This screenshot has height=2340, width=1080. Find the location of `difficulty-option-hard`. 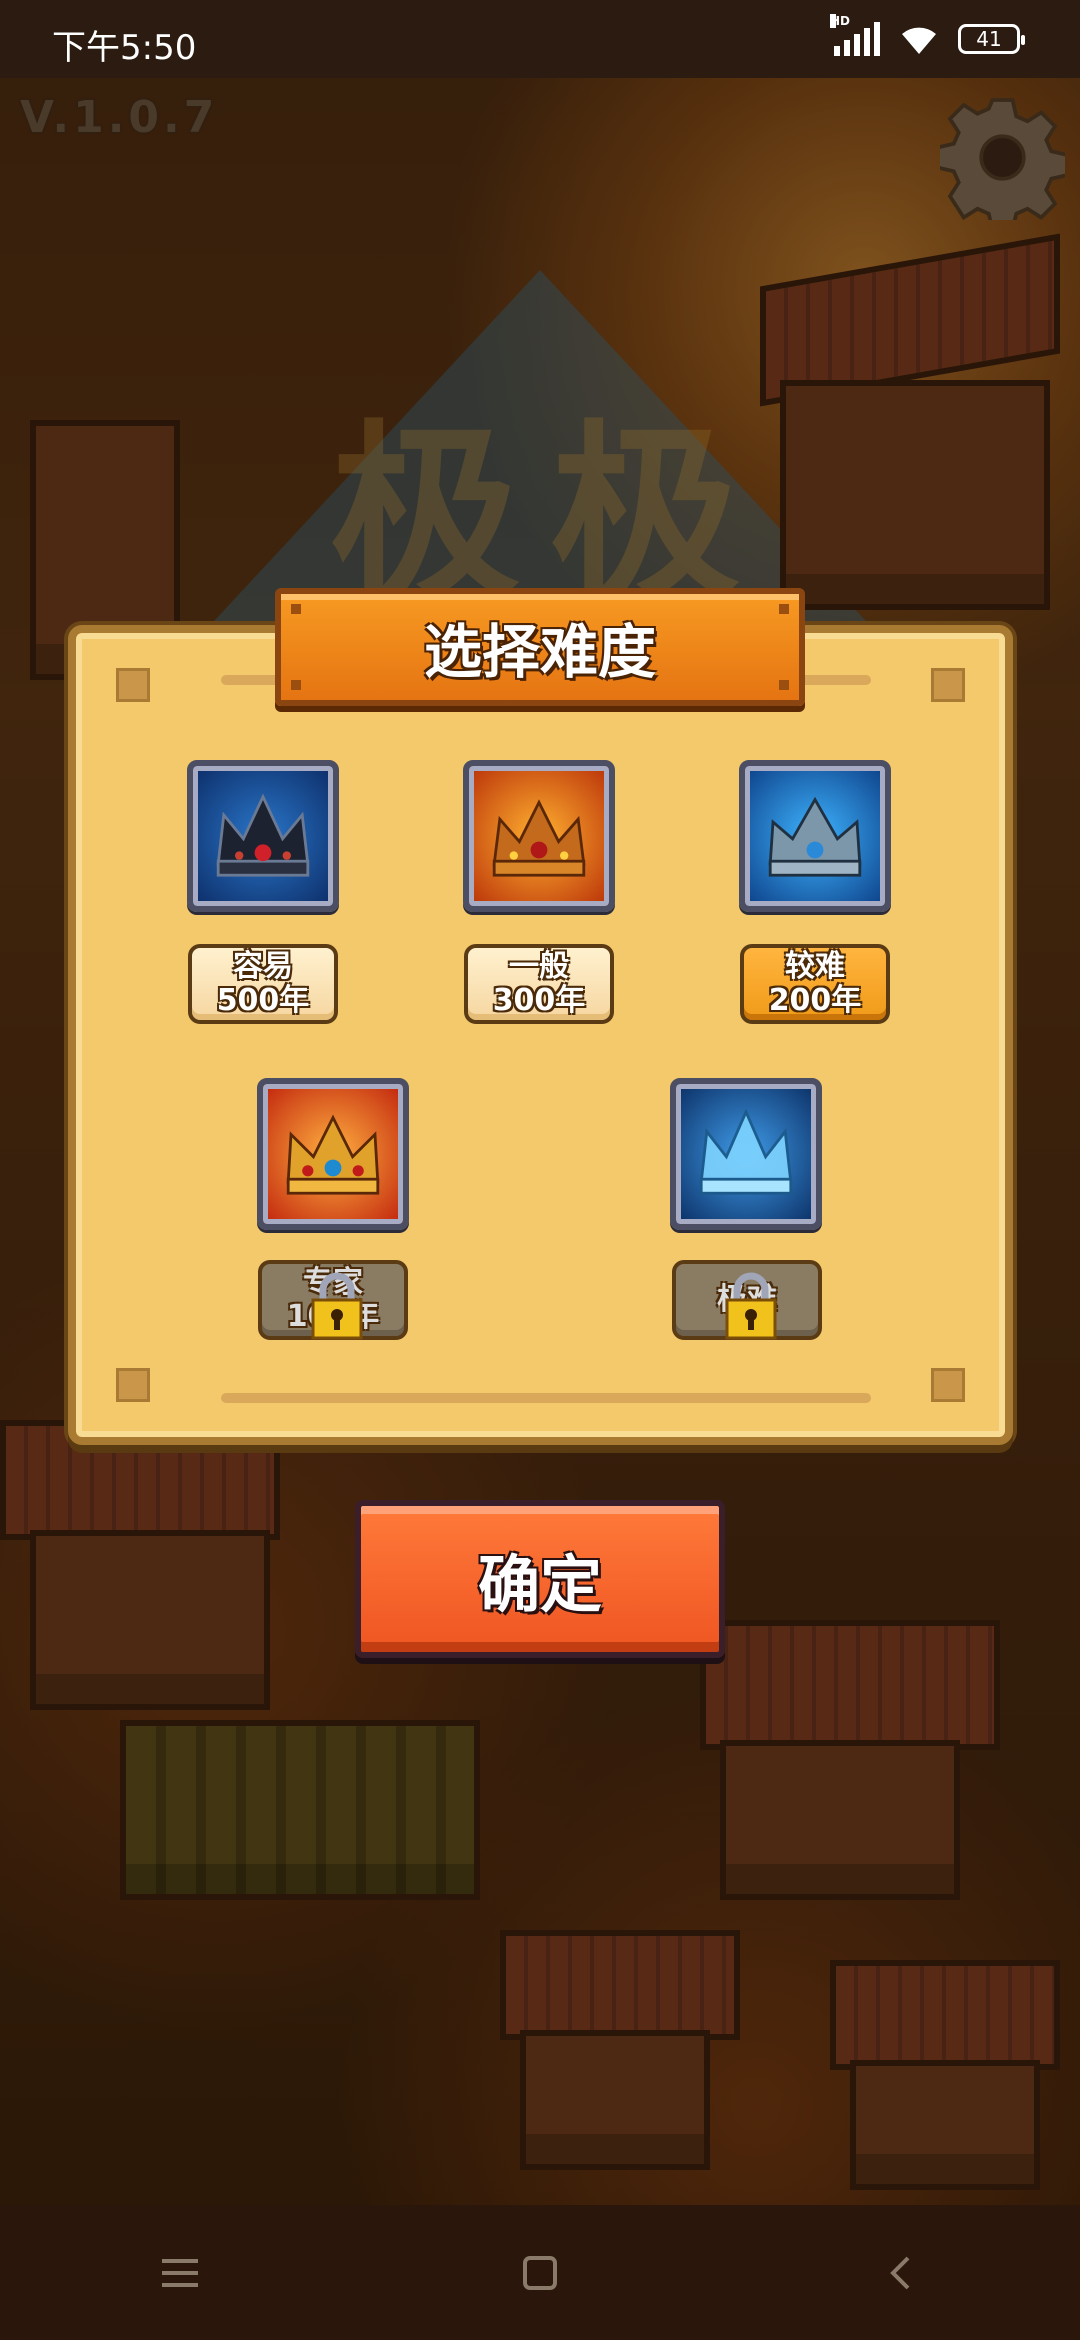

difficulty-option-hard is located at coordinates (815, 836).